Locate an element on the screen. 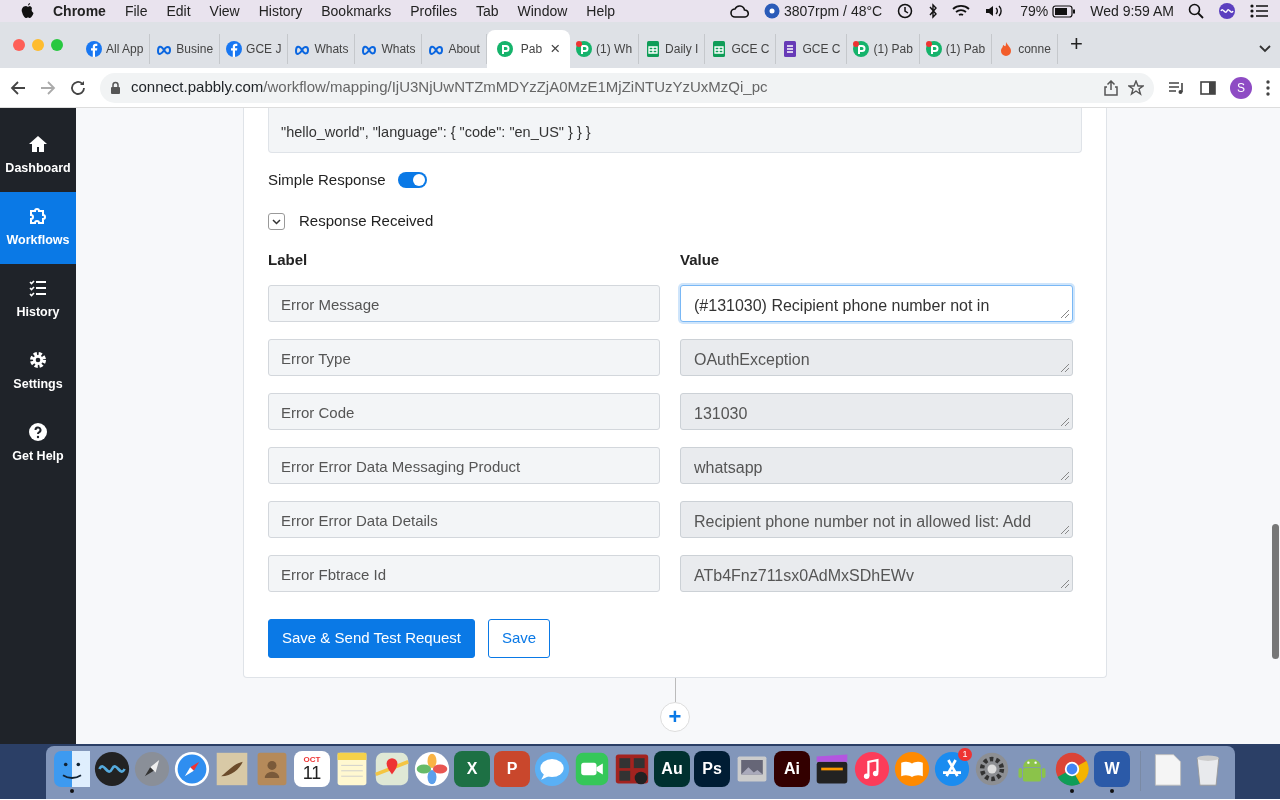 The height and width of the screenshot is (800, 1280). sidebar-item: Get Help is located at coordinates (38, 444).